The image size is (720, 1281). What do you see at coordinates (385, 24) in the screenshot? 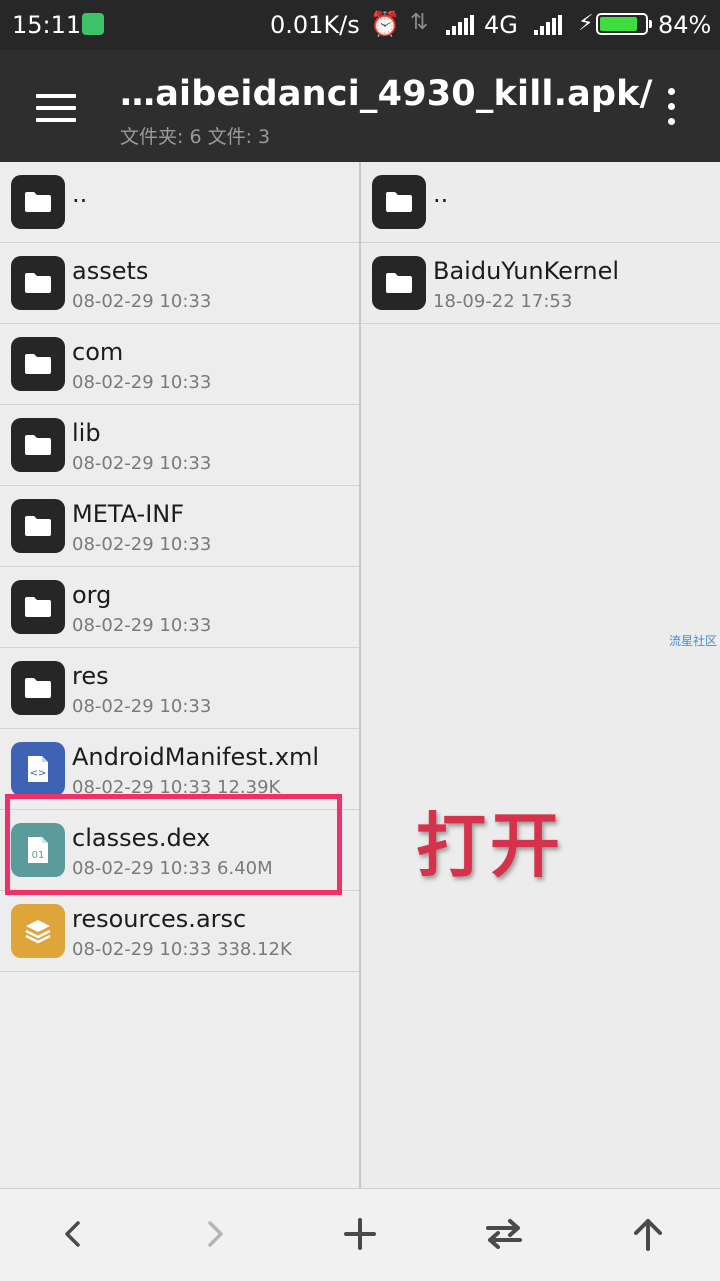
I see `alarm-icon: ⏰` at bounding box center [385, 24].